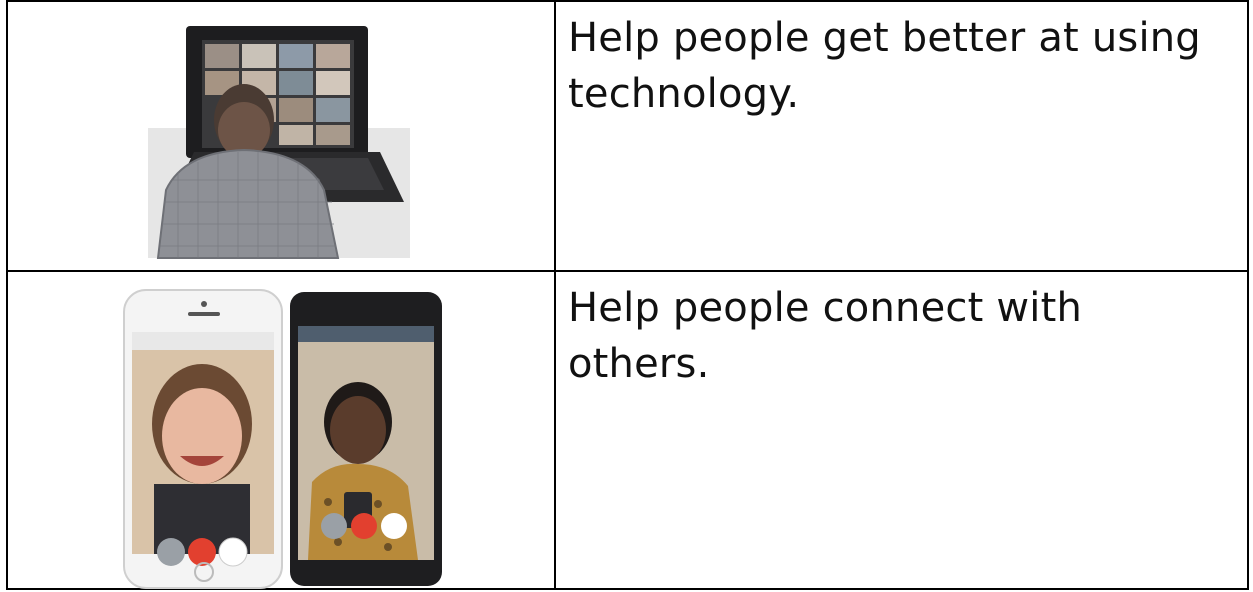  I want to click on laptop-video-call-image, so click(279, 142).